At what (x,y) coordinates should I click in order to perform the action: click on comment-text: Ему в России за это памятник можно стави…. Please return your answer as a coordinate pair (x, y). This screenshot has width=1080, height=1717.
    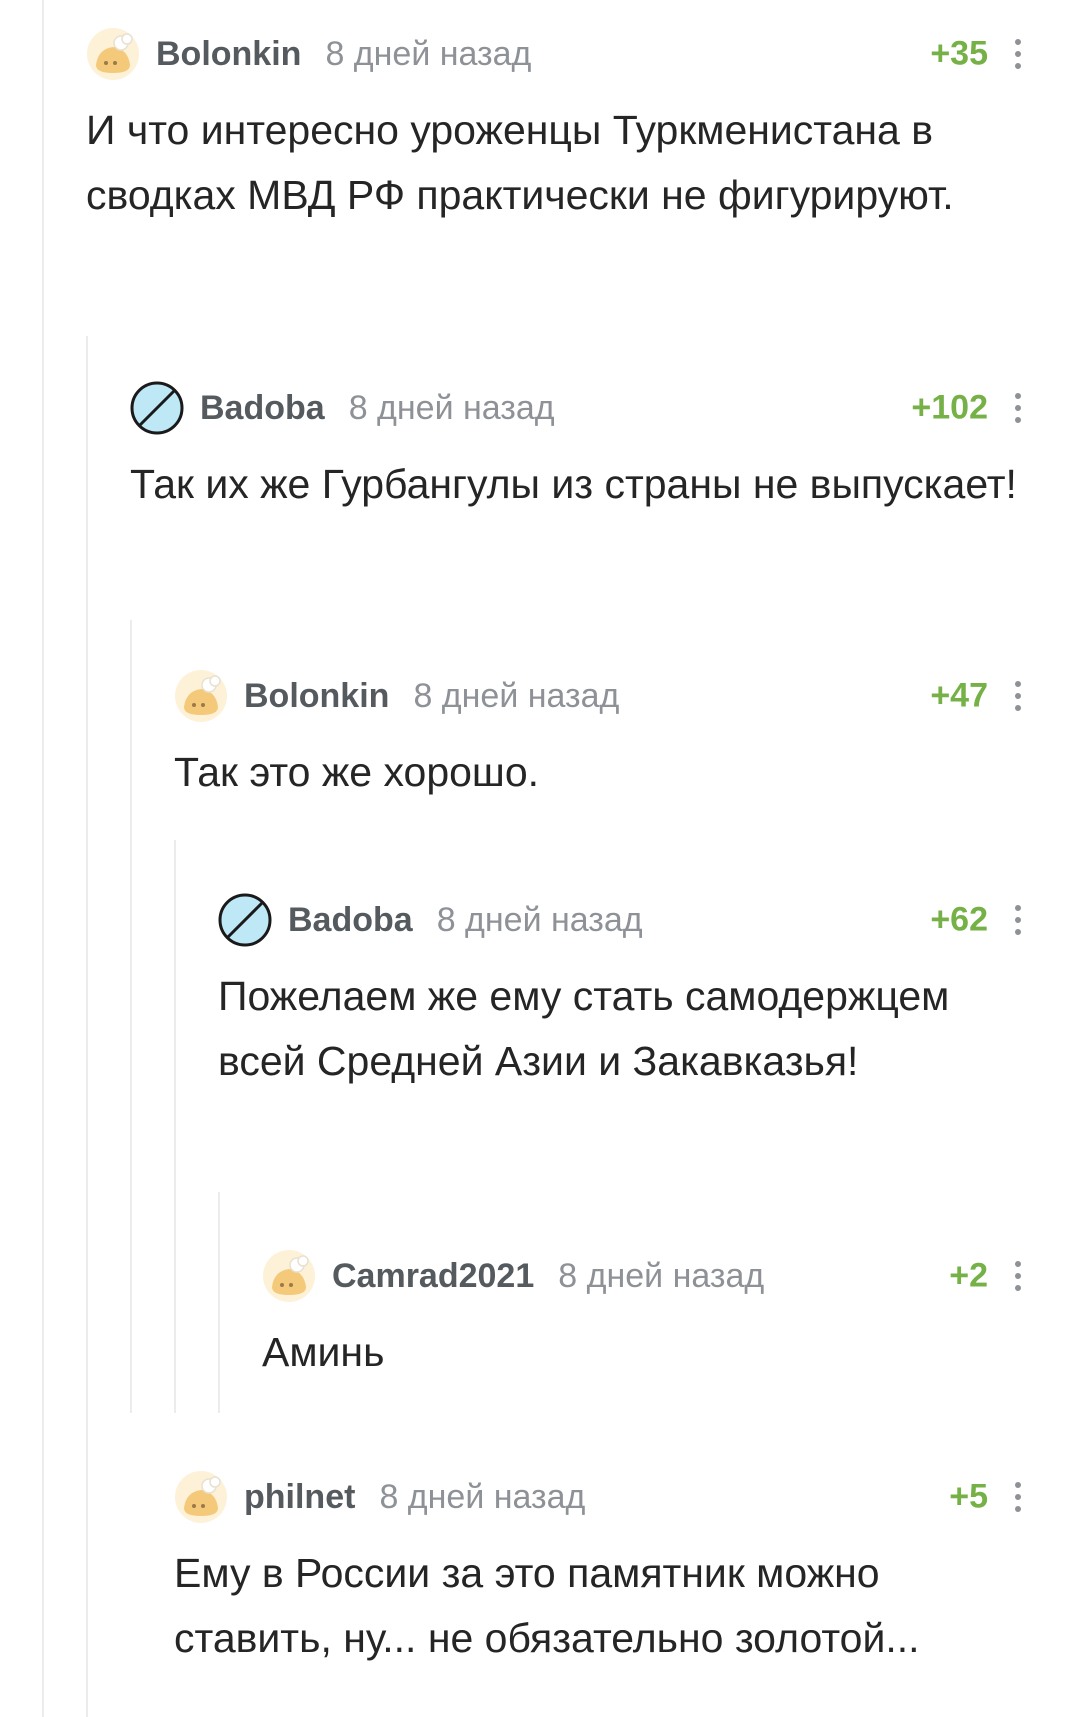
    Looking at the image, I should click on (547, 1605).